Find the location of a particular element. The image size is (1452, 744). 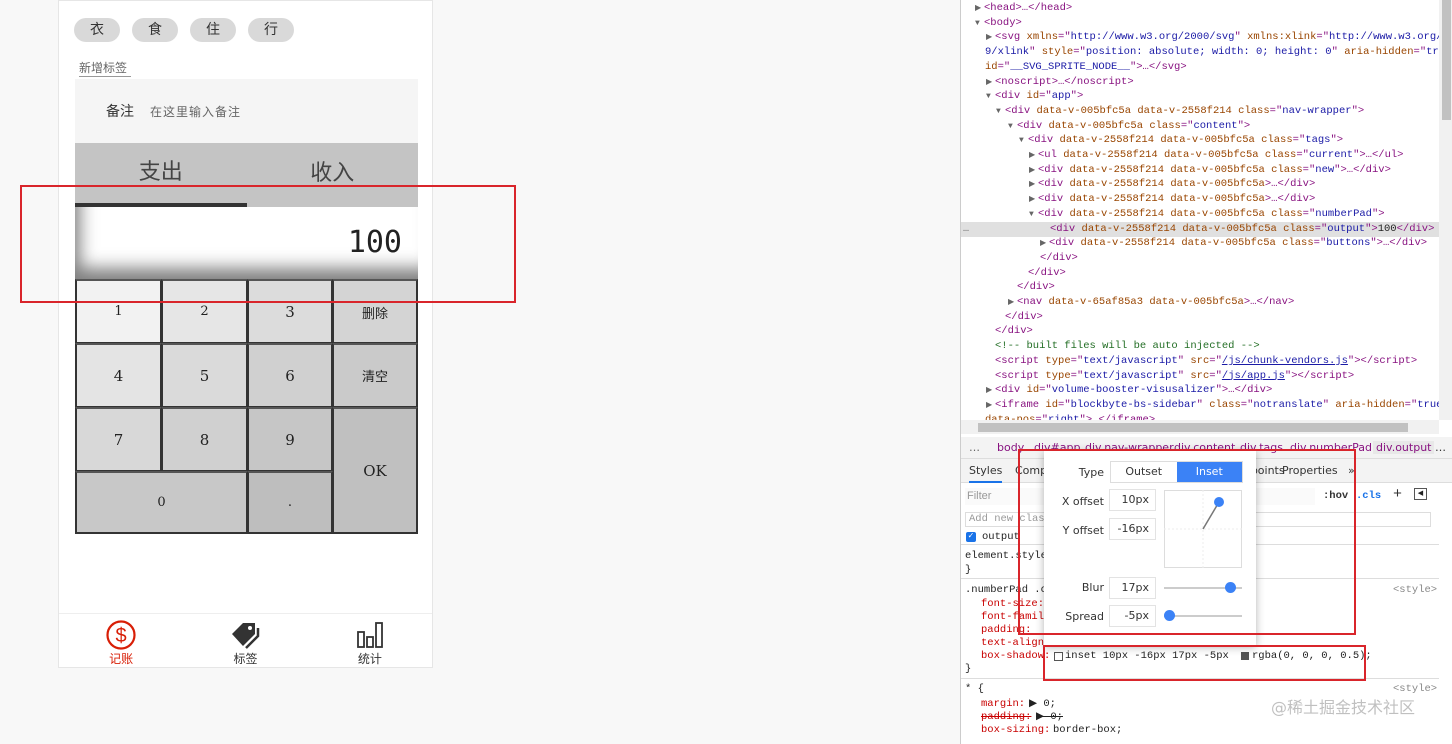

nav-item-money: $ 记账 is located at coordinates (121, 641).